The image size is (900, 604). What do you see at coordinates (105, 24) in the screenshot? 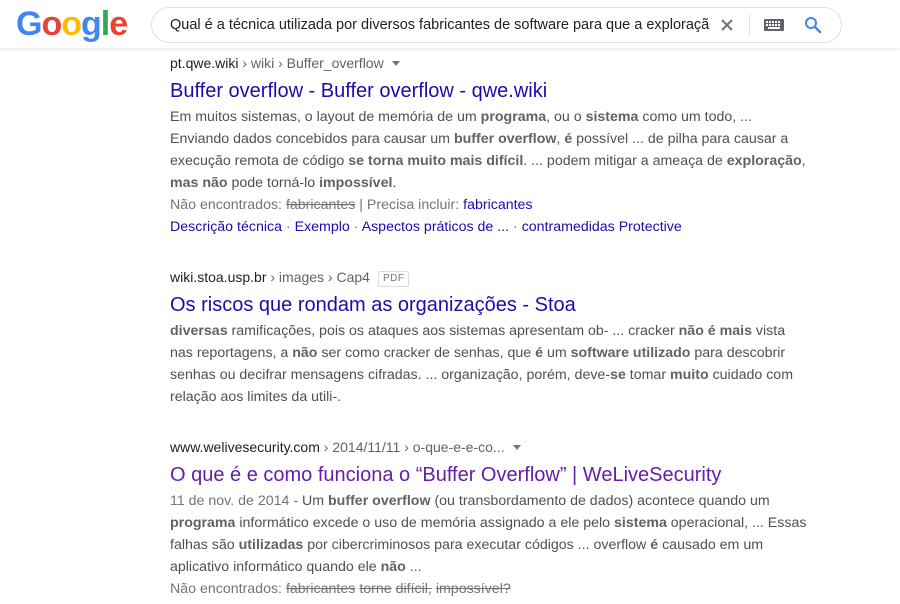
I see `logo-letter: l` at bounding box center [105, 24].